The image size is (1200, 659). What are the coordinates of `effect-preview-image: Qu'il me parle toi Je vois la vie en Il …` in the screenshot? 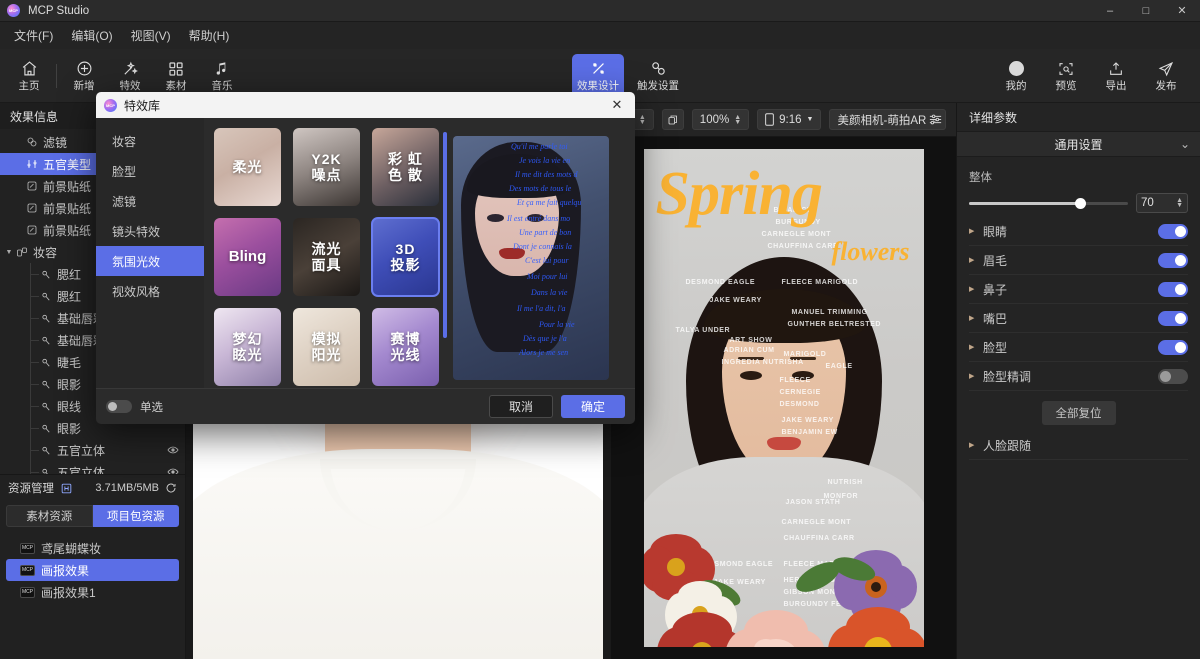 It's located at (531, 258).